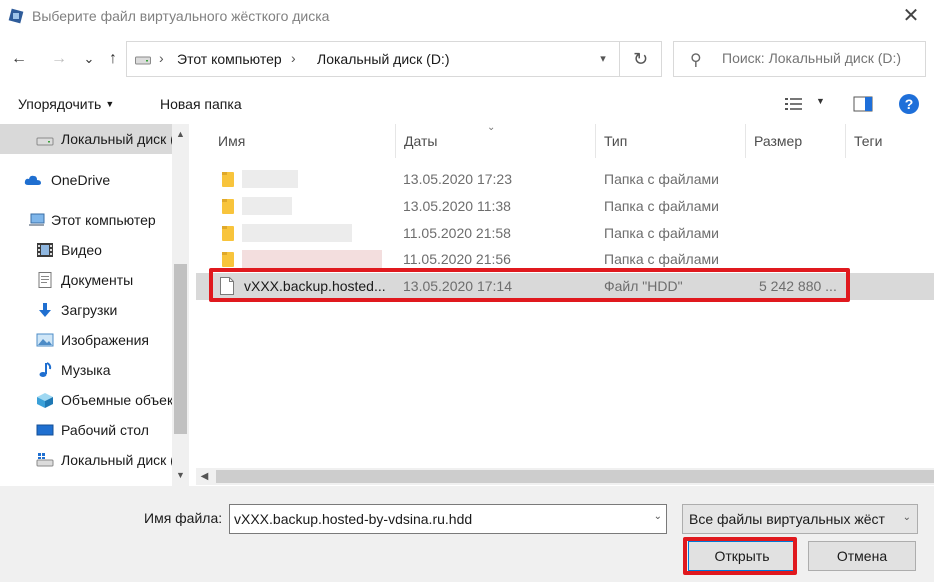 Image resolution: width=934 pixels, height=582 pixels. I want to click on scroll-up-arrow-icon: ▲, so click(180, 134).